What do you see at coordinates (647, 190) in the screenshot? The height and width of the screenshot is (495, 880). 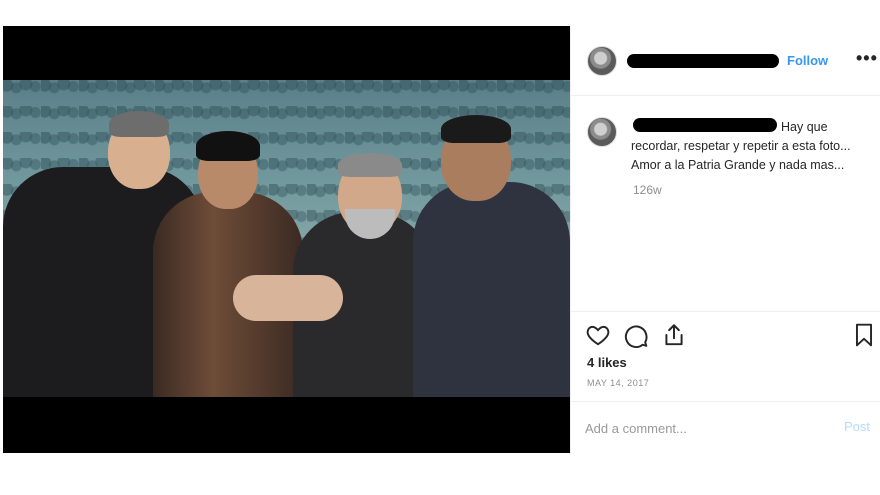 I see `post-time-ago: 126w` at bounding box center [647, 190].